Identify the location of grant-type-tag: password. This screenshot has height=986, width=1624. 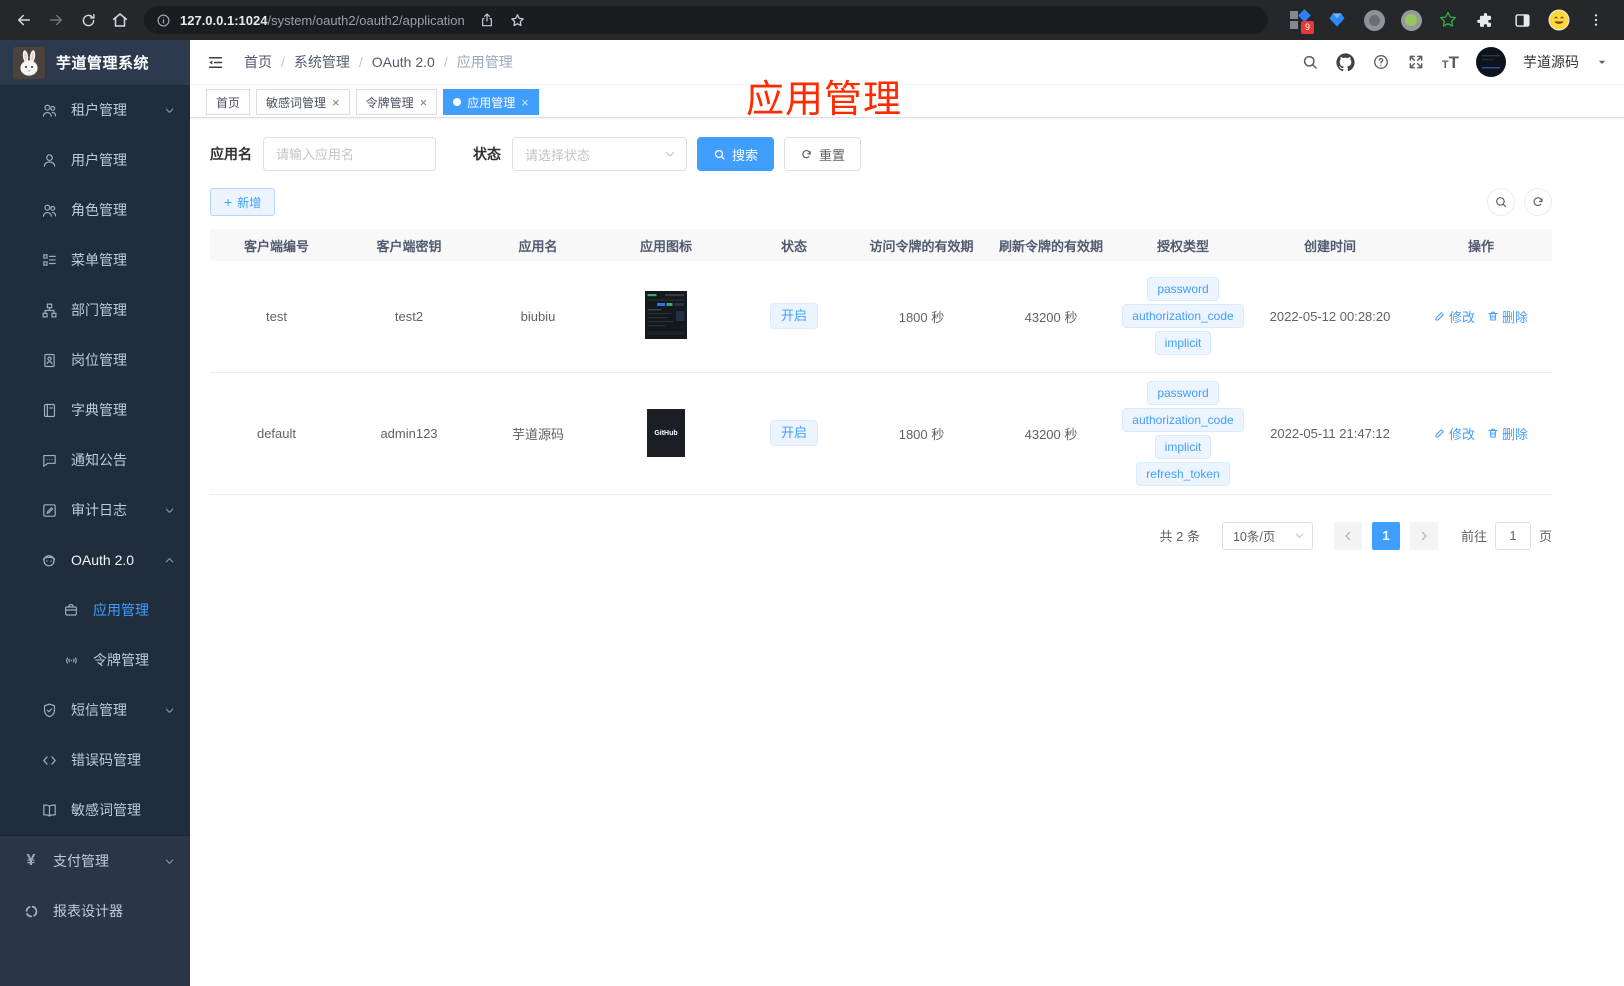
(1183, 289).